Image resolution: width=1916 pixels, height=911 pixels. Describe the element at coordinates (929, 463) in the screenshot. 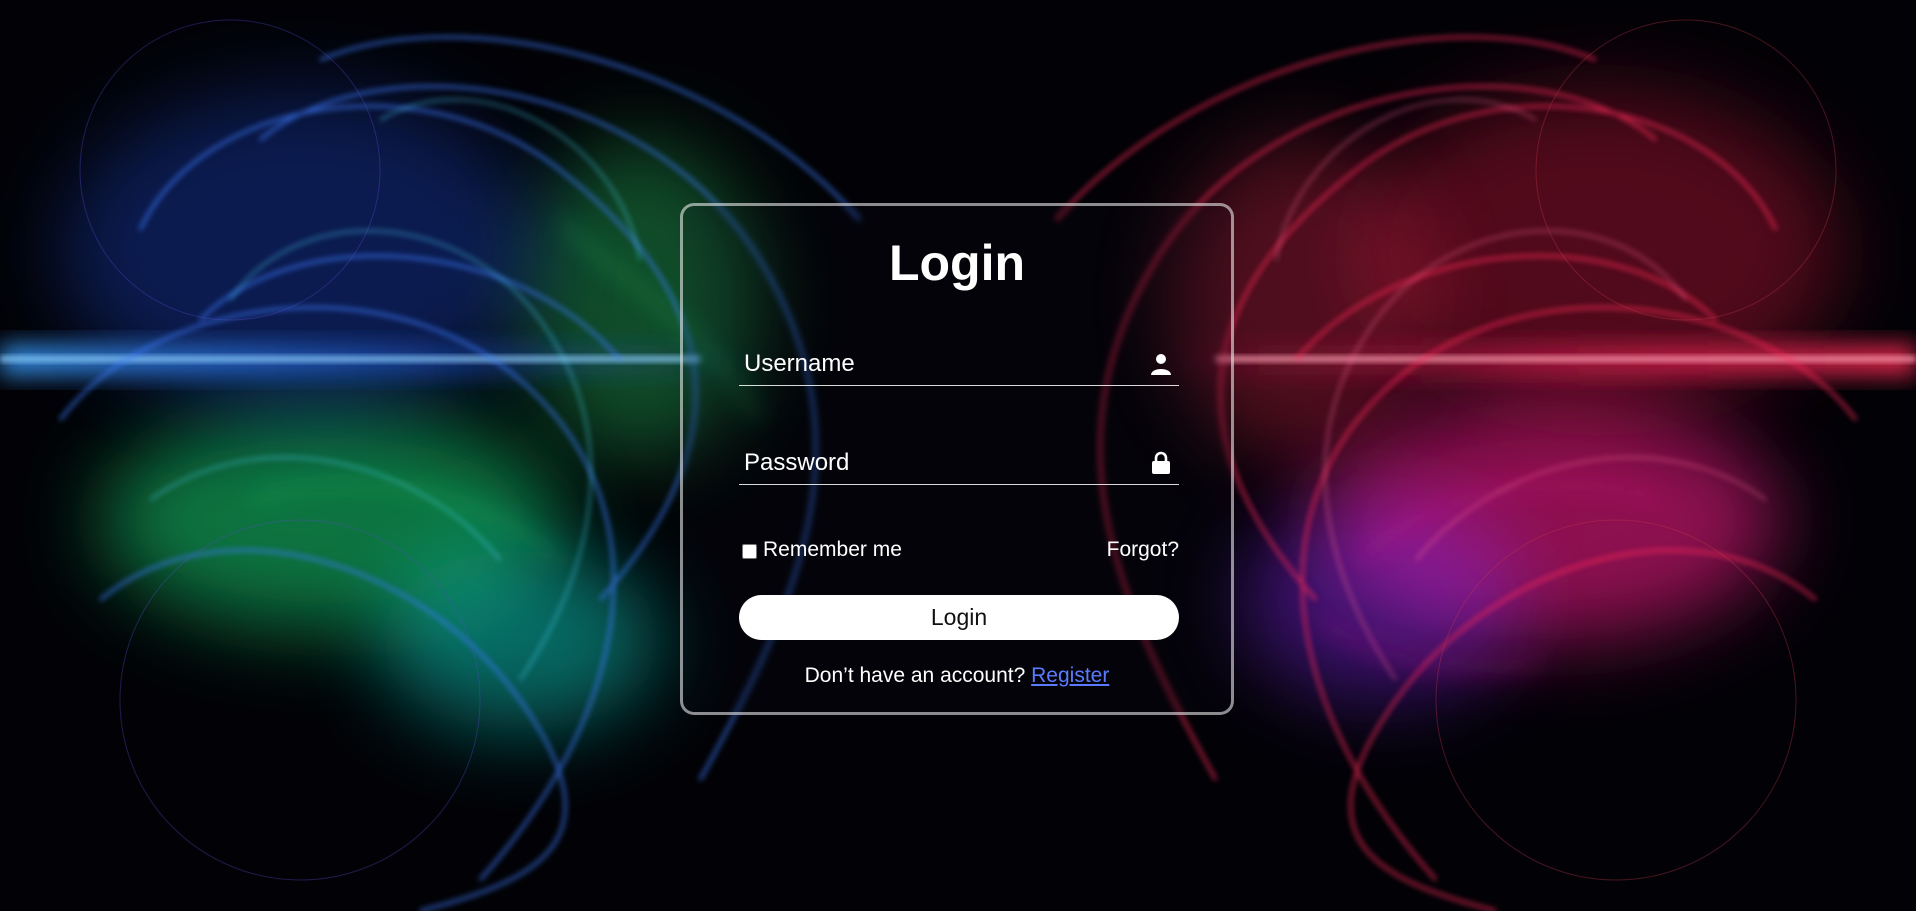

I see `password-input` at that location.